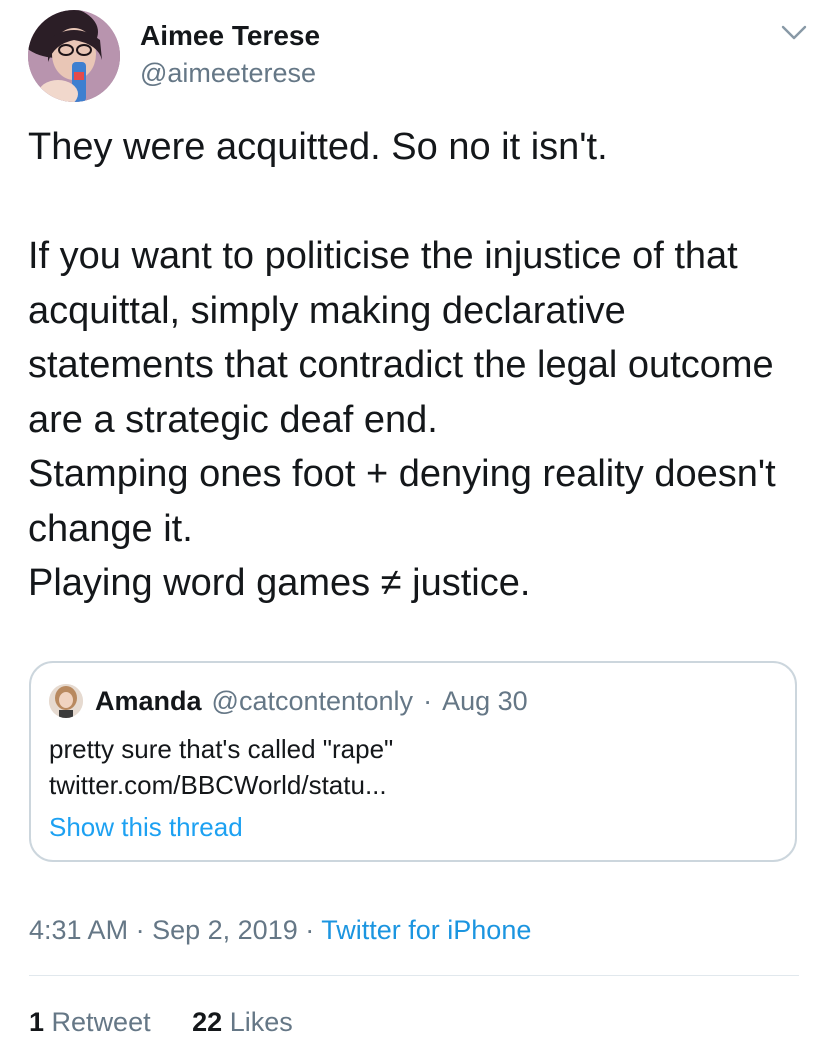 The width and height of the screenshot is (828, 1040). Describe the element at coordinates (78, 930) in the screenshot. I see `tweet-time: 4:31 AM` at that location.